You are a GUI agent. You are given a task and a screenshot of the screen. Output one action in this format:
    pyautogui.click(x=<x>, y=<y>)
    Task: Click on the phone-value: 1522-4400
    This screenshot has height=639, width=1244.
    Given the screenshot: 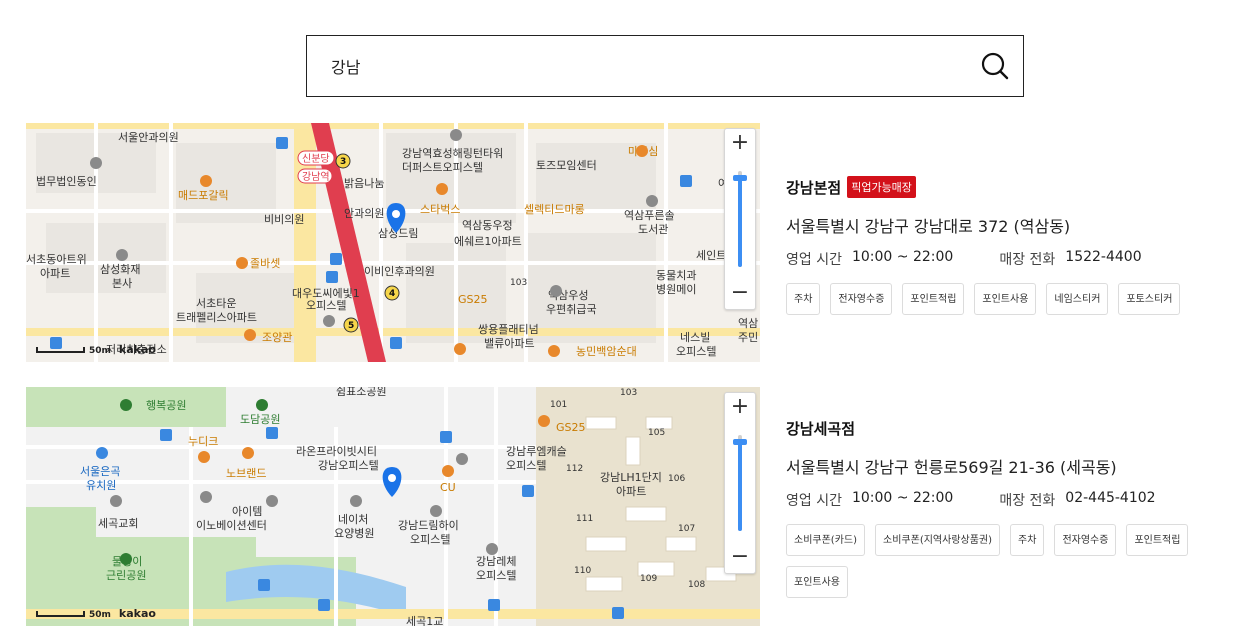 What is the action you would take?
    pyautogui.click(x=1103, y=257)
    